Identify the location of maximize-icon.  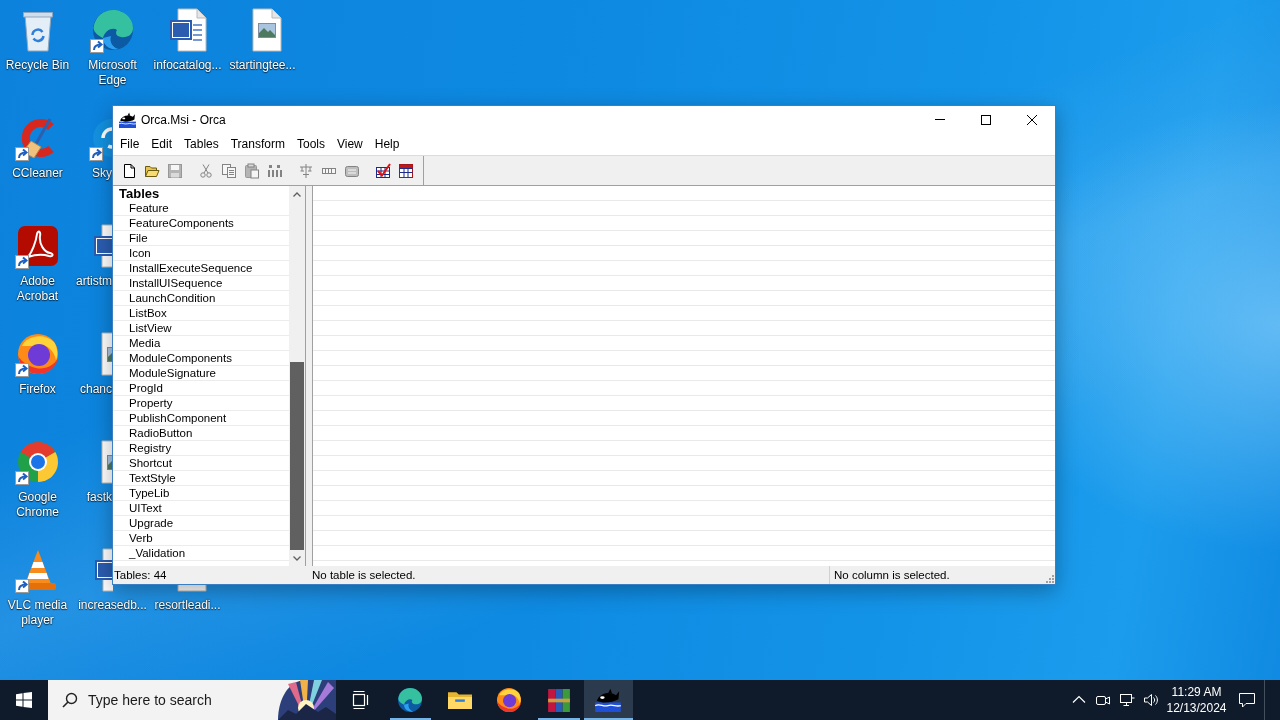
(986, 119).